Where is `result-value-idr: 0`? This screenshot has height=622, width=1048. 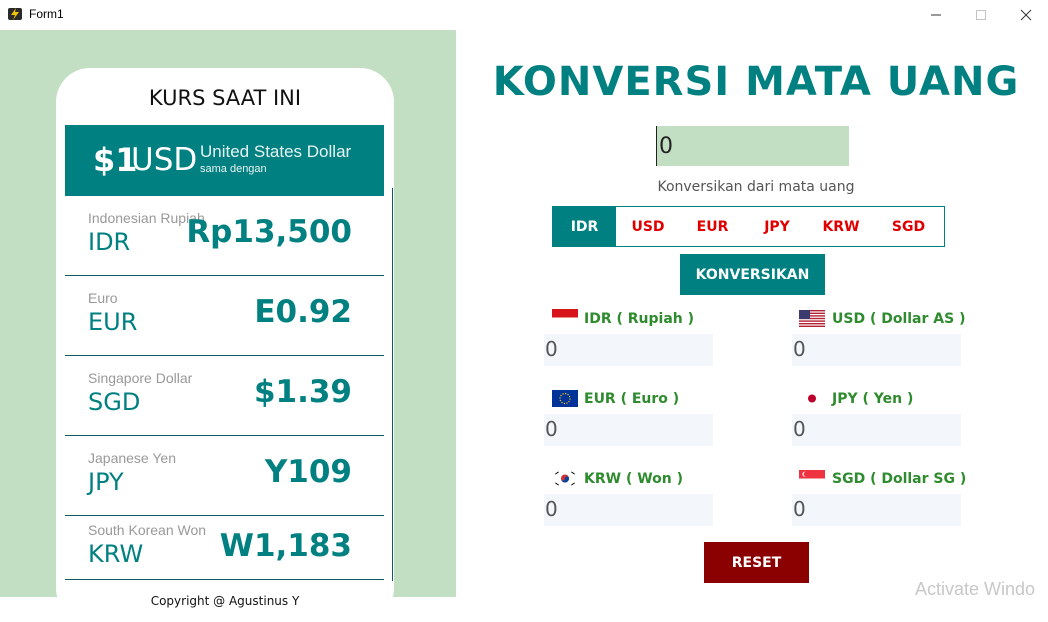
result-value-idr: 0 is located at coordinates (628, 350).